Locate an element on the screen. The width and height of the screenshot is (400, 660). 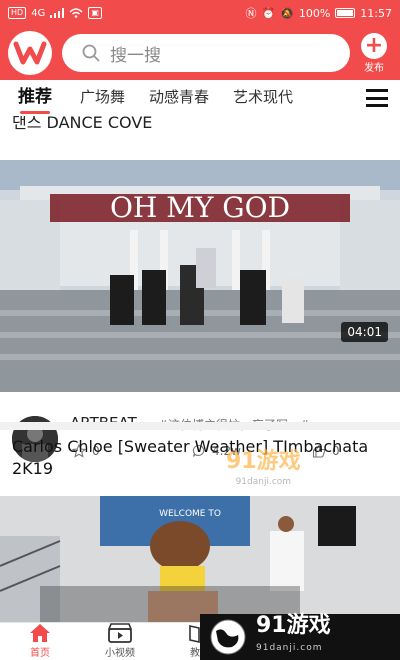
nav-short-video: 小视频 is located at coordinates (120, 641).